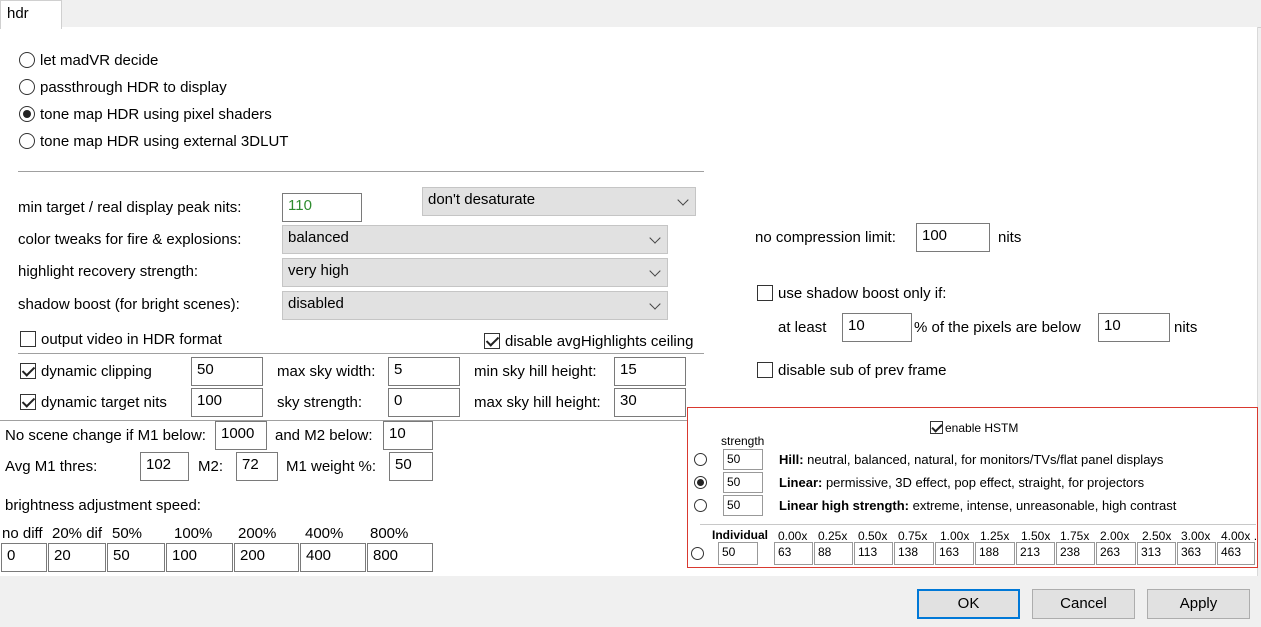 The image size is (1261, 627). What do you see at coordinates (738, 553) in the screenshot?
I see `individual-strength-input: 50` at bounding box center [738, 553].